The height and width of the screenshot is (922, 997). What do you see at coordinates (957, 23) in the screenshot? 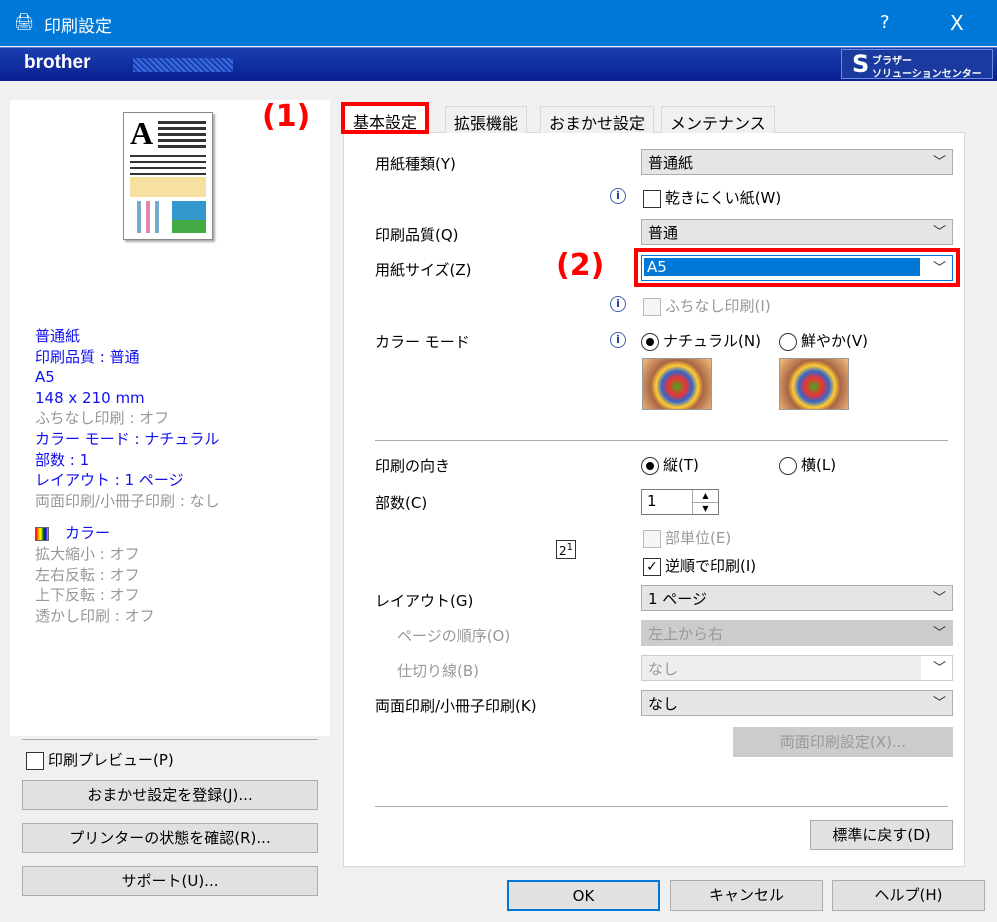
I see `close-button: X` at bounding box center [957, 23].